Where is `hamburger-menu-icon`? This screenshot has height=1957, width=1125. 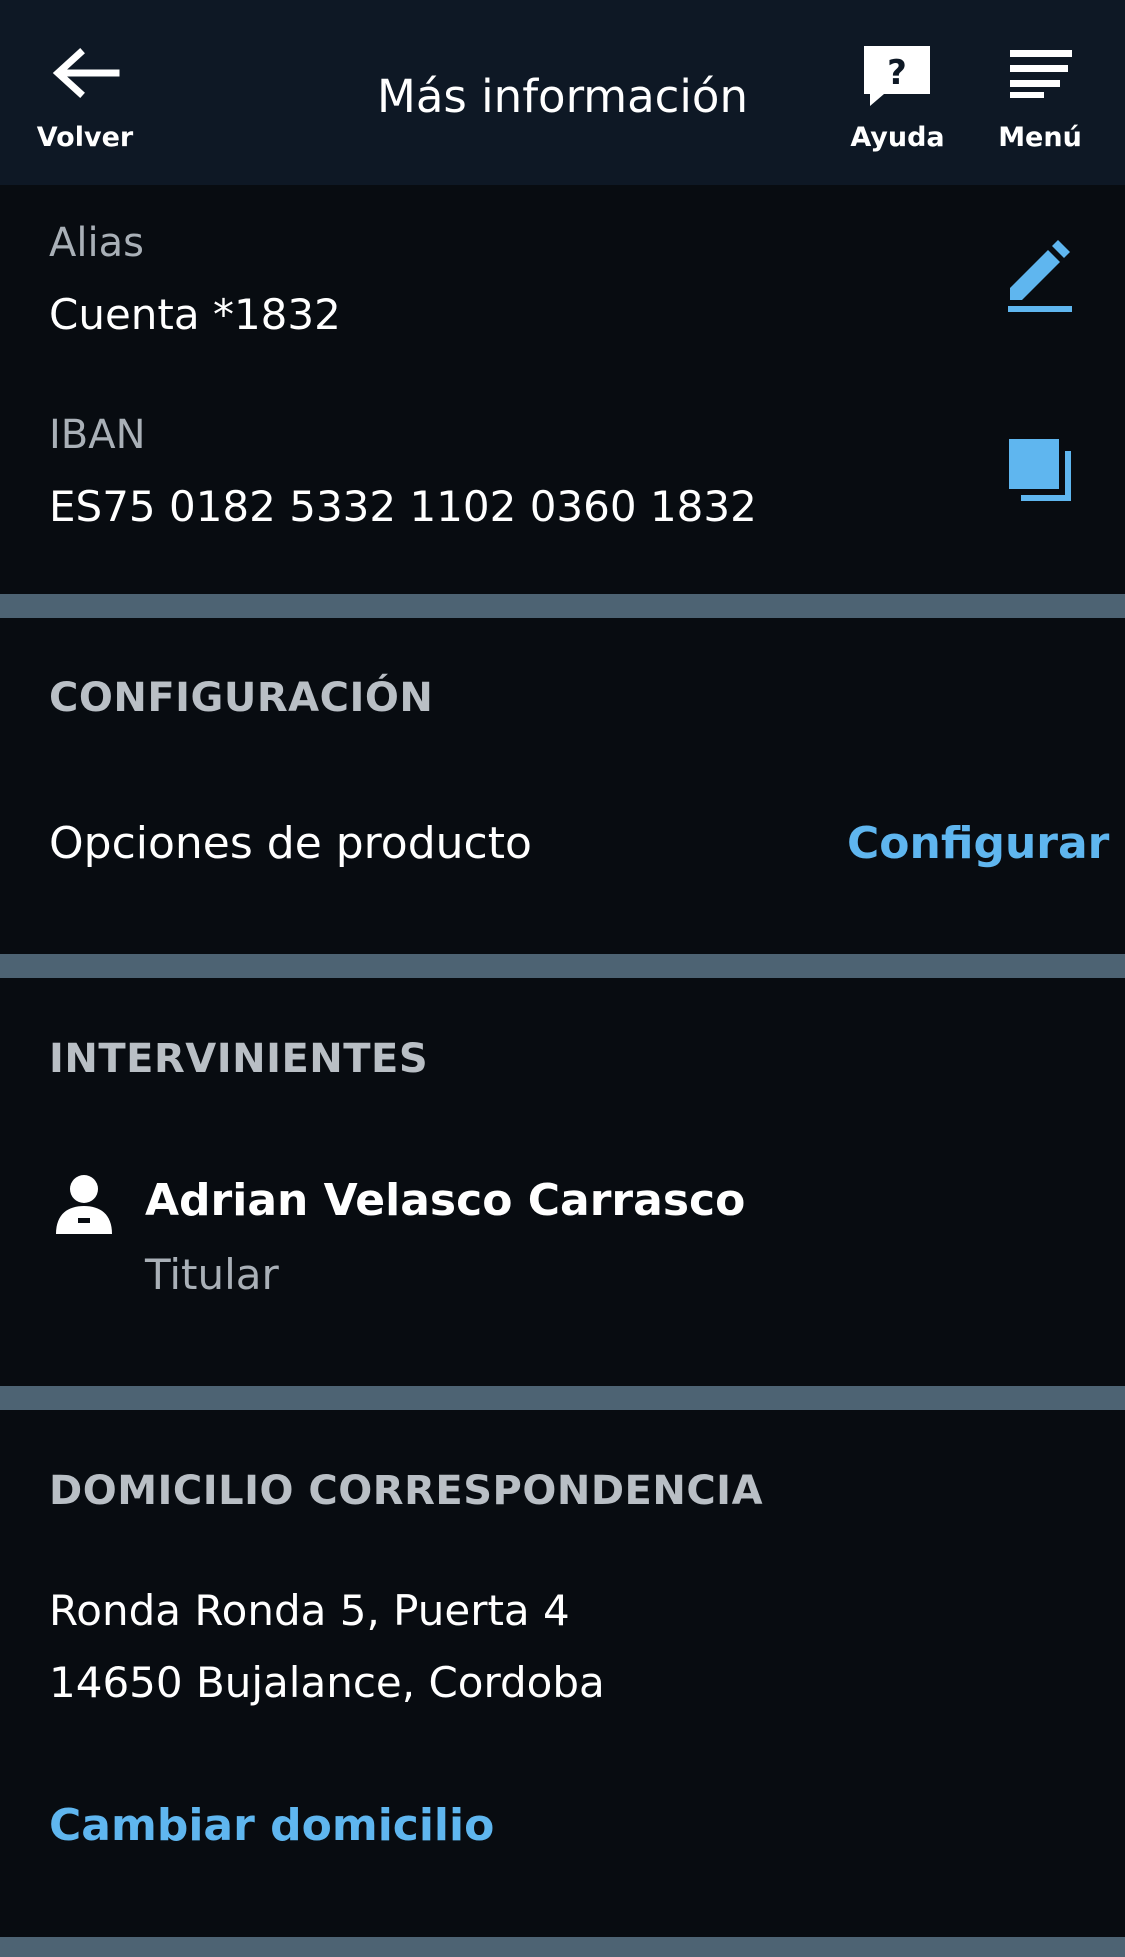 hamburger-menu-icon is located at coordinates (1041, 74).